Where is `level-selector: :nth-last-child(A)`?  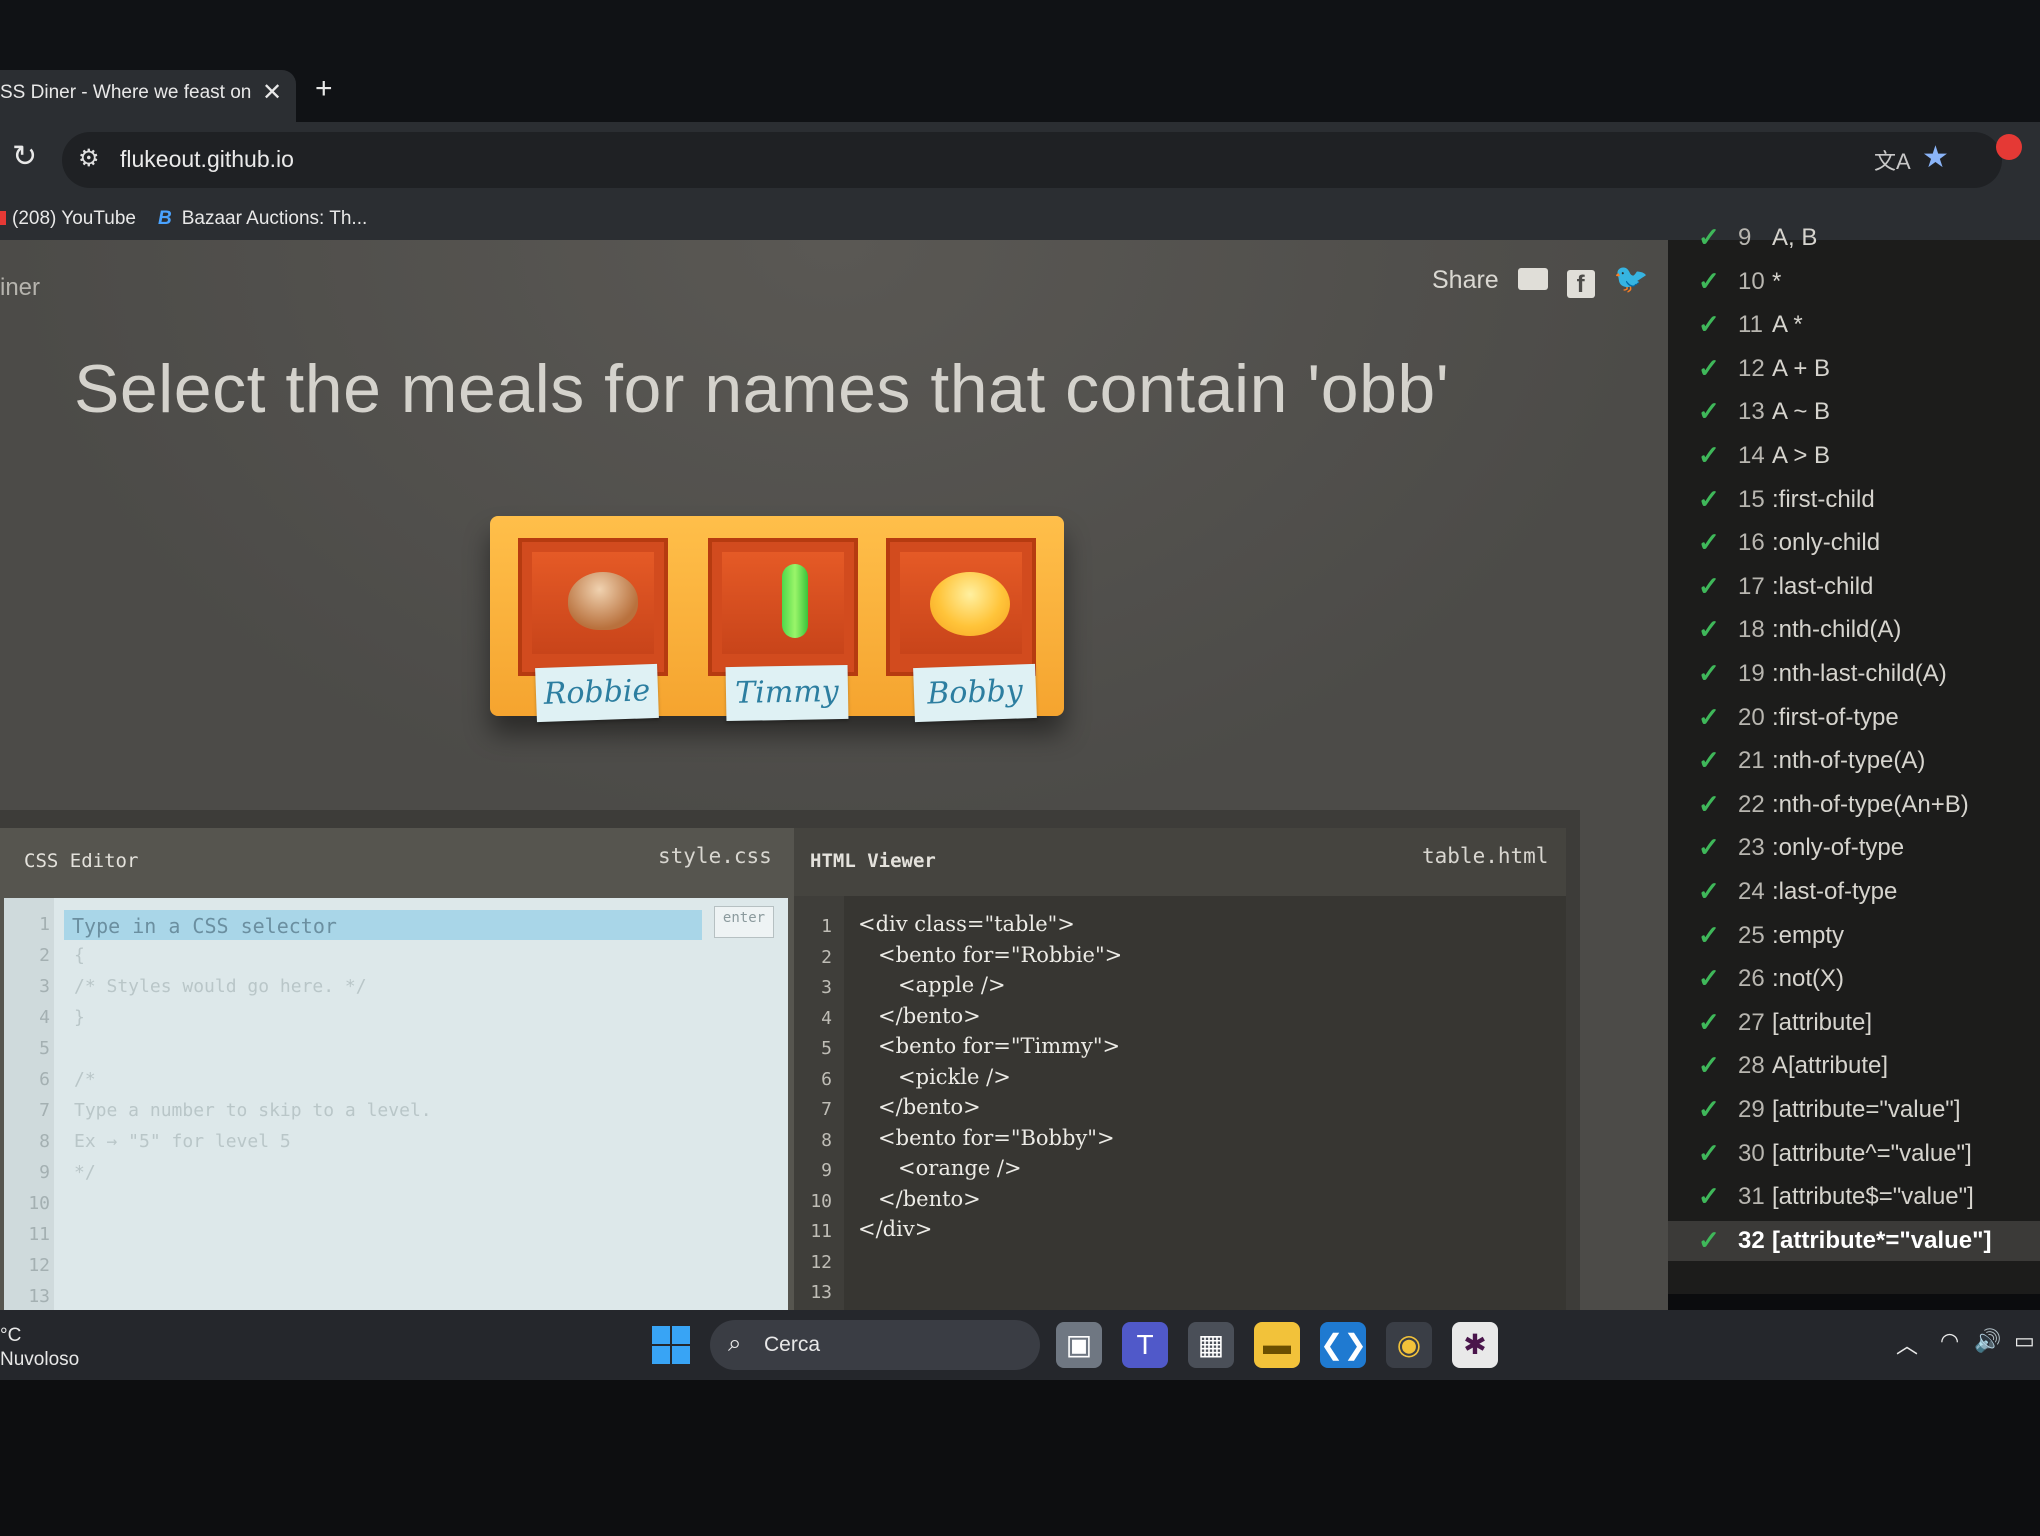 level-selector: :nth-last-child(A) is located at coordinates (1859, 673).